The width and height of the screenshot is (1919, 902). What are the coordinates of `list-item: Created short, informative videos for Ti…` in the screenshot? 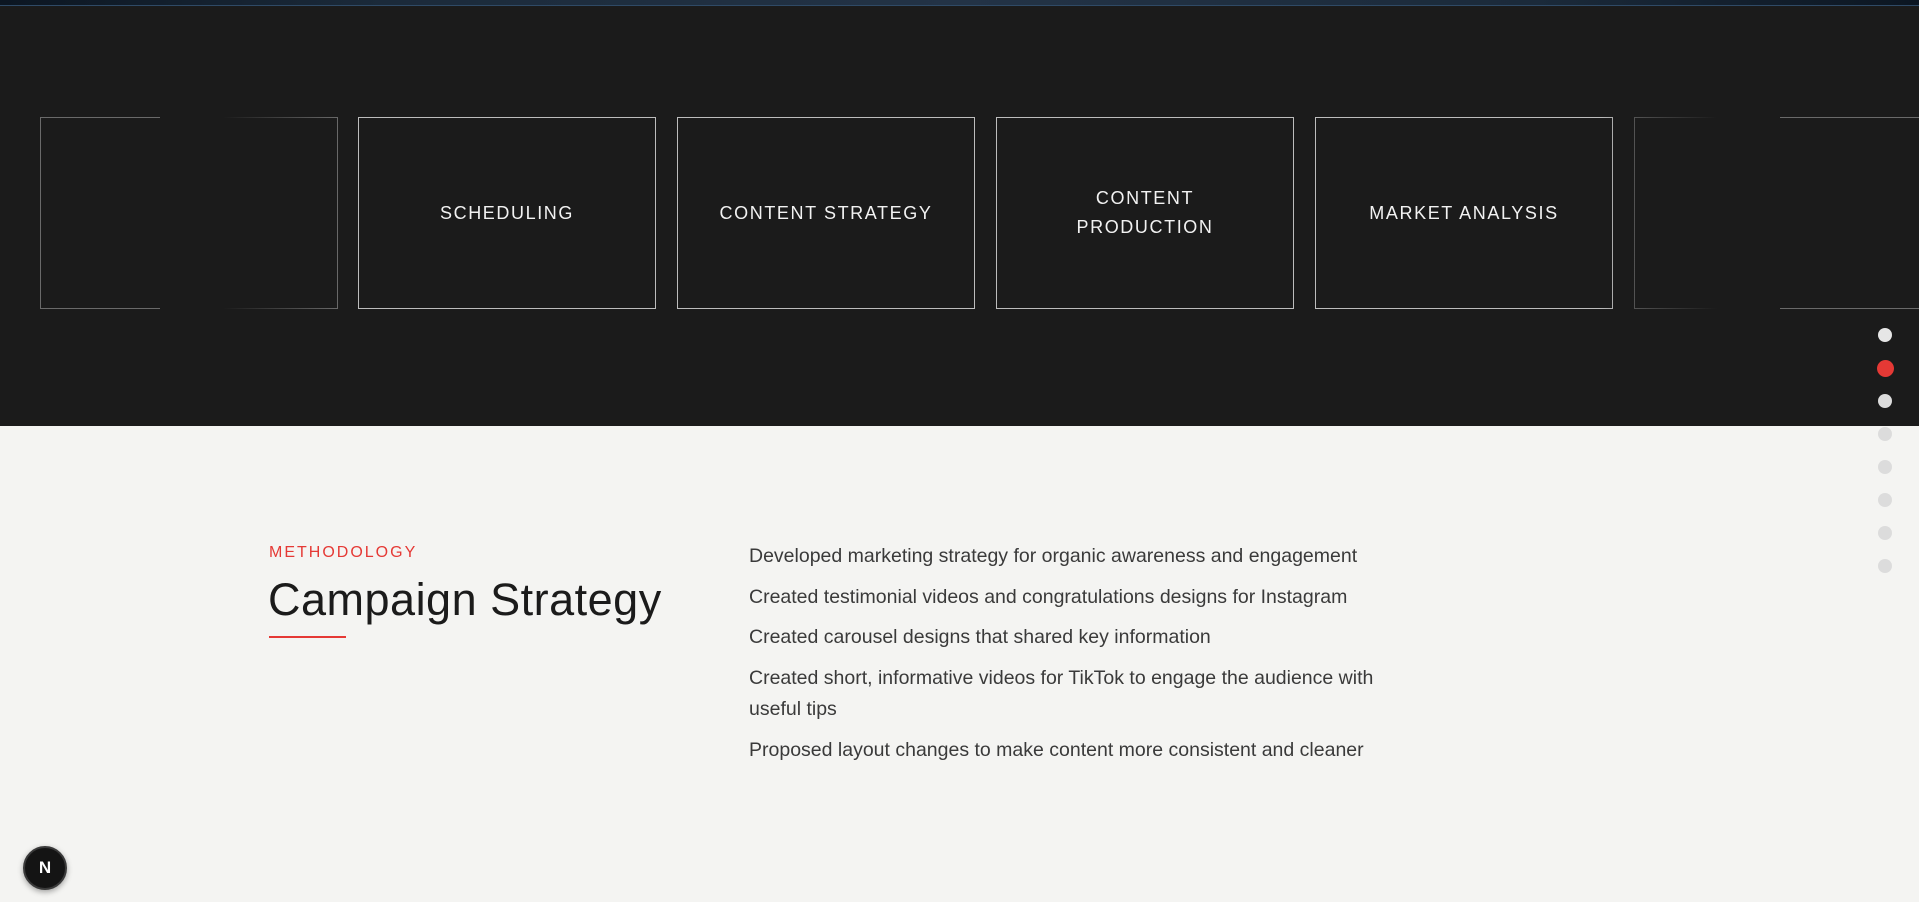 It's located at (1061, 693).